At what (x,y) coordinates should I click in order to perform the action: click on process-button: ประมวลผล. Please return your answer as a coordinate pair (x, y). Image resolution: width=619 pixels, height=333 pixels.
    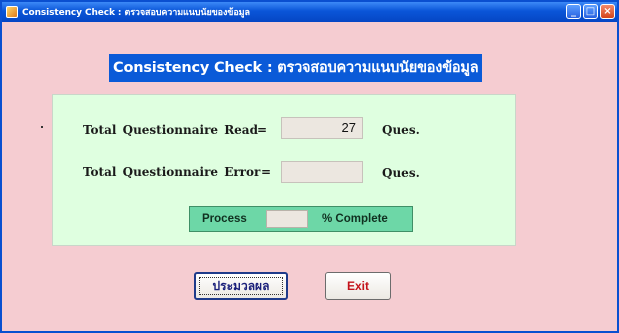
    Looking at the image, I should click on (241, 286).